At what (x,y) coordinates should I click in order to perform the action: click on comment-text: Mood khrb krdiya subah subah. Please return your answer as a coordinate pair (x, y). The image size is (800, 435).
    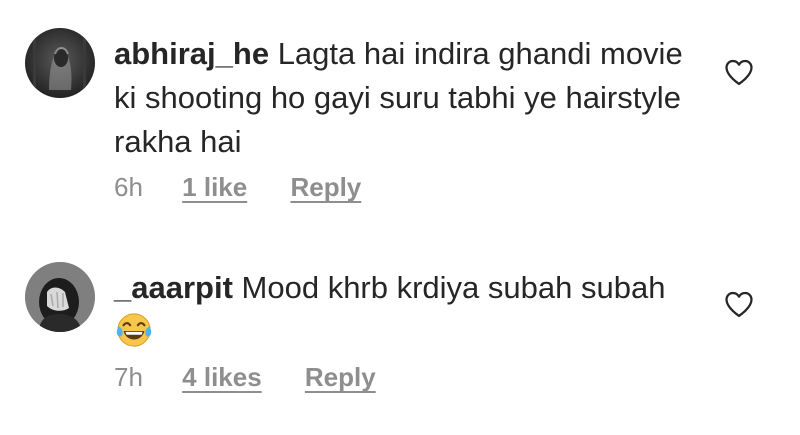
    Looking at the image, I should click on (453, 287).